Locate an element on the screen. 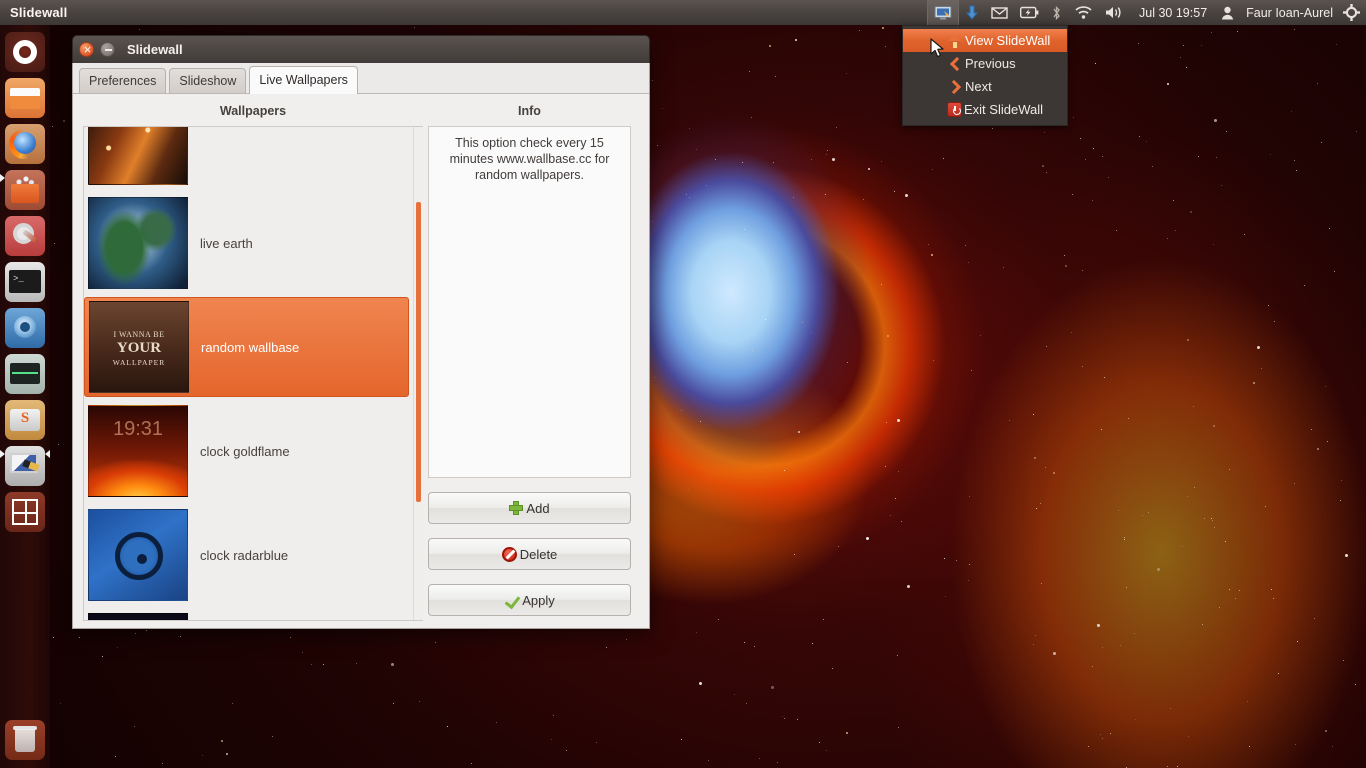 This screenshot has width=1366, height=768. list-item: clock radarblue is located at coordinates (246, 555).